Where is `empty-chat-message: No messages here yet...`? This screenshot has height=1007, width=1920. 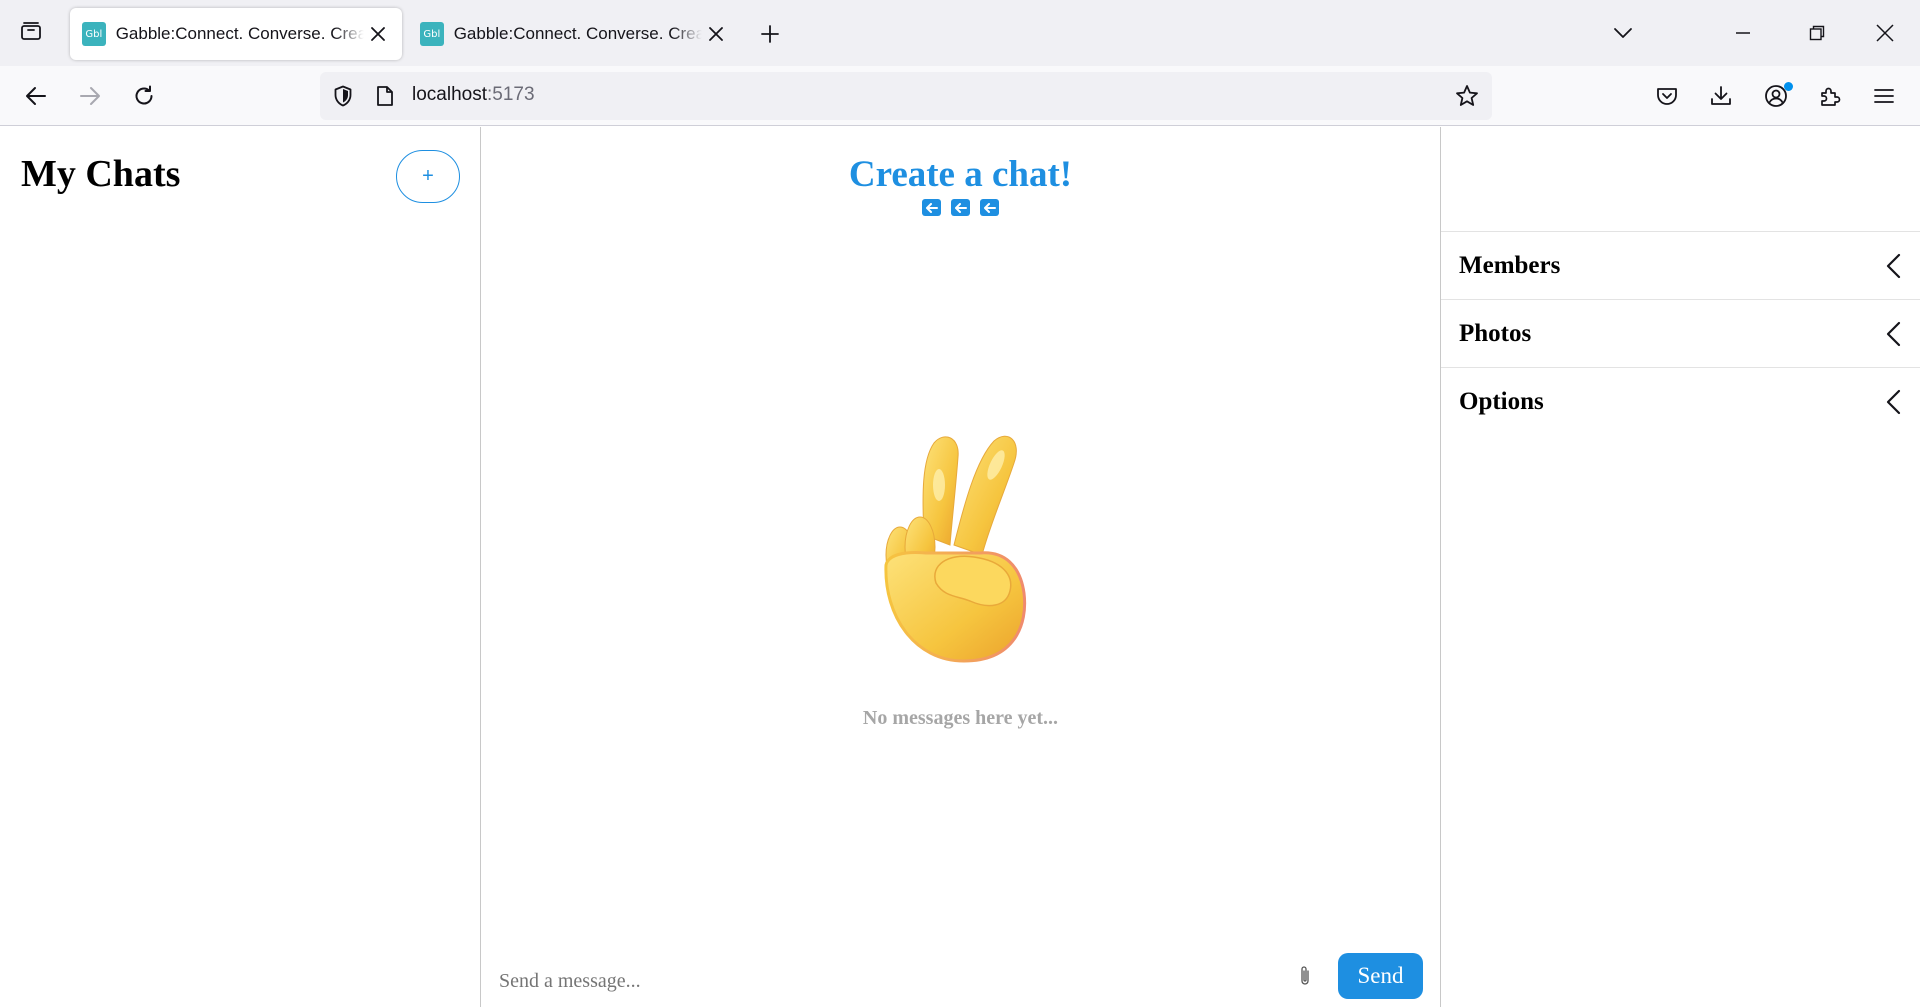
empty-chat-message: No messages here yet... is located at coordinates (960, 718).